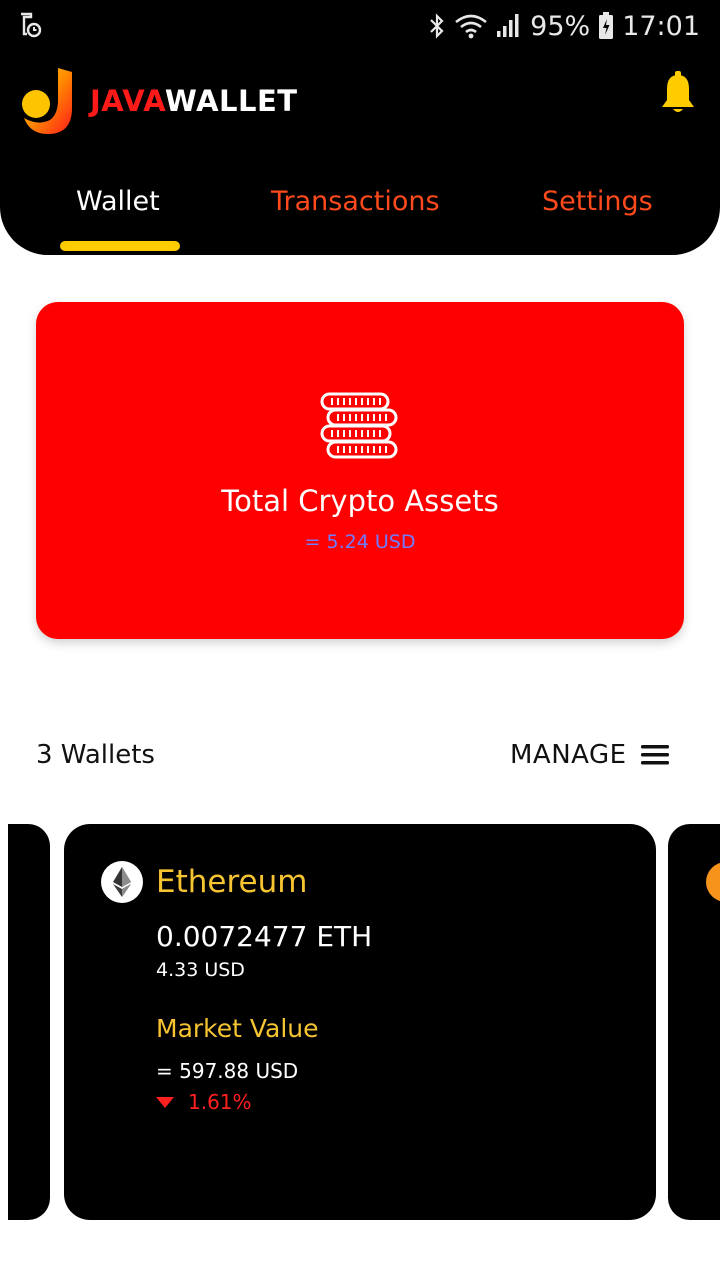  What do you see at coordinates (360, 26) in the screenshot?
I see `status-bar: 95% 17:01` at bounding box center [360, 26].